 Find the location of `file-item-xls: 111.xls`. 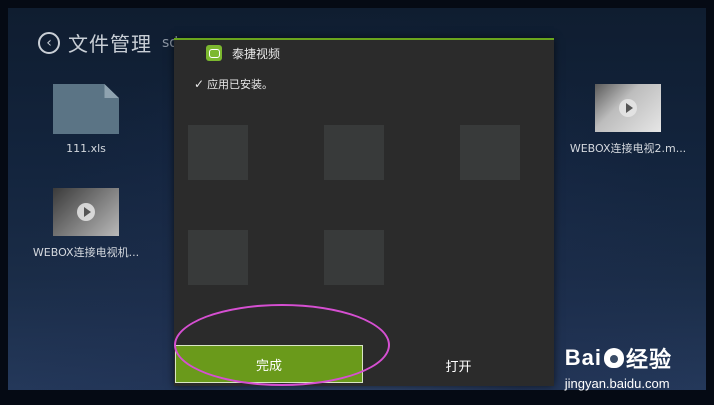

file-item-xls: 111.xls is located at coordinates (86, 119).